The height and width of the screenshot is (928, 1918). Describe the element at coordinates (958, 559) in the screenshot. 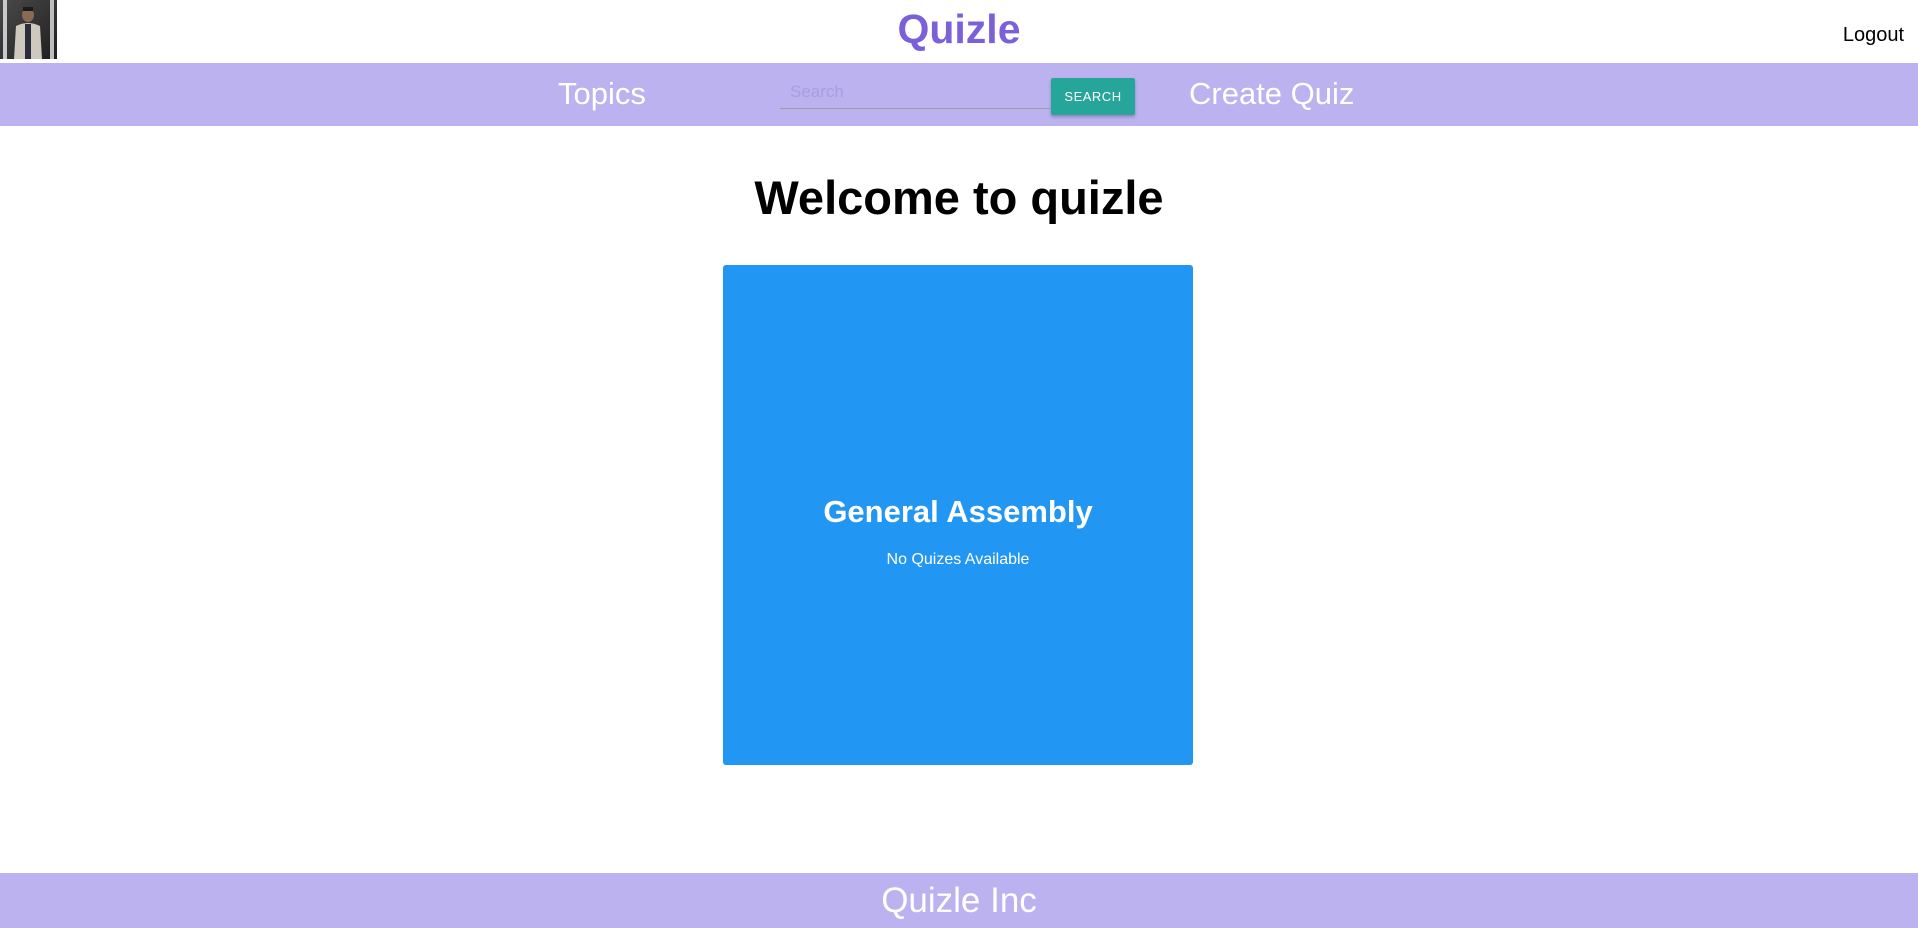

I see `topic-card-status: No Quizes Available` at that location.